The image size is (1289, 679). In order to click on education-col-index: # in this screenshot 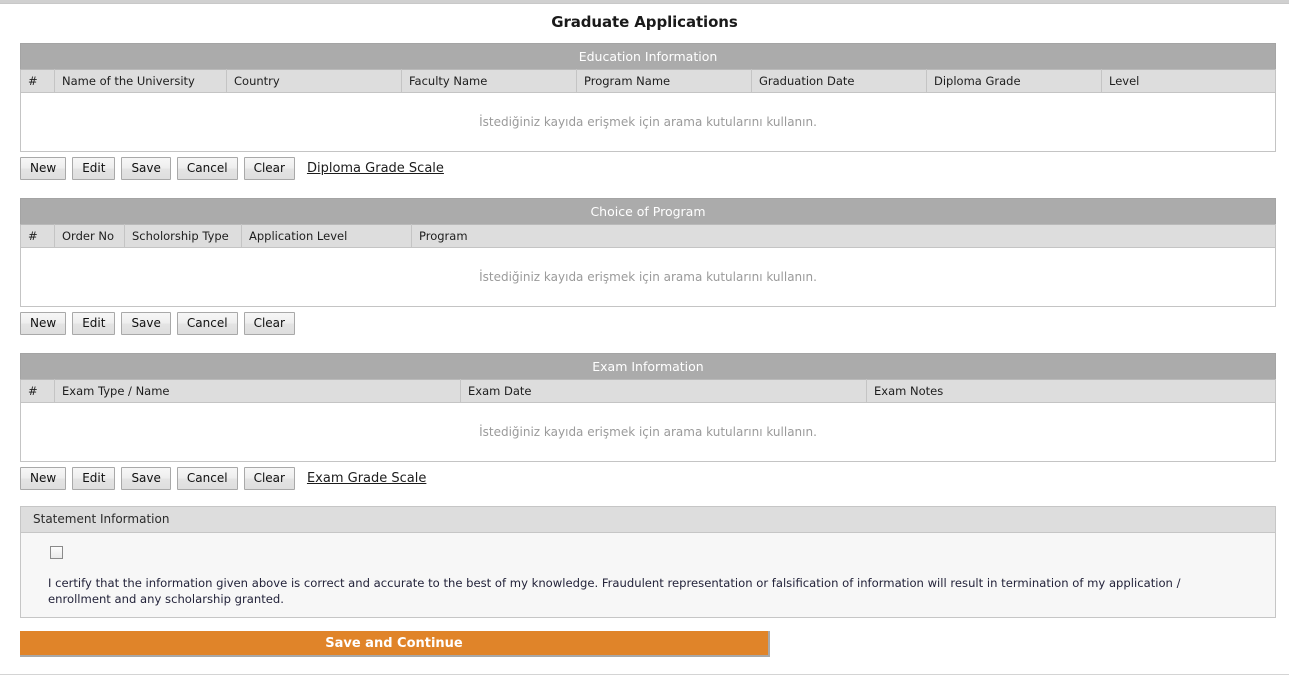, I will do `click(37, 81)`.